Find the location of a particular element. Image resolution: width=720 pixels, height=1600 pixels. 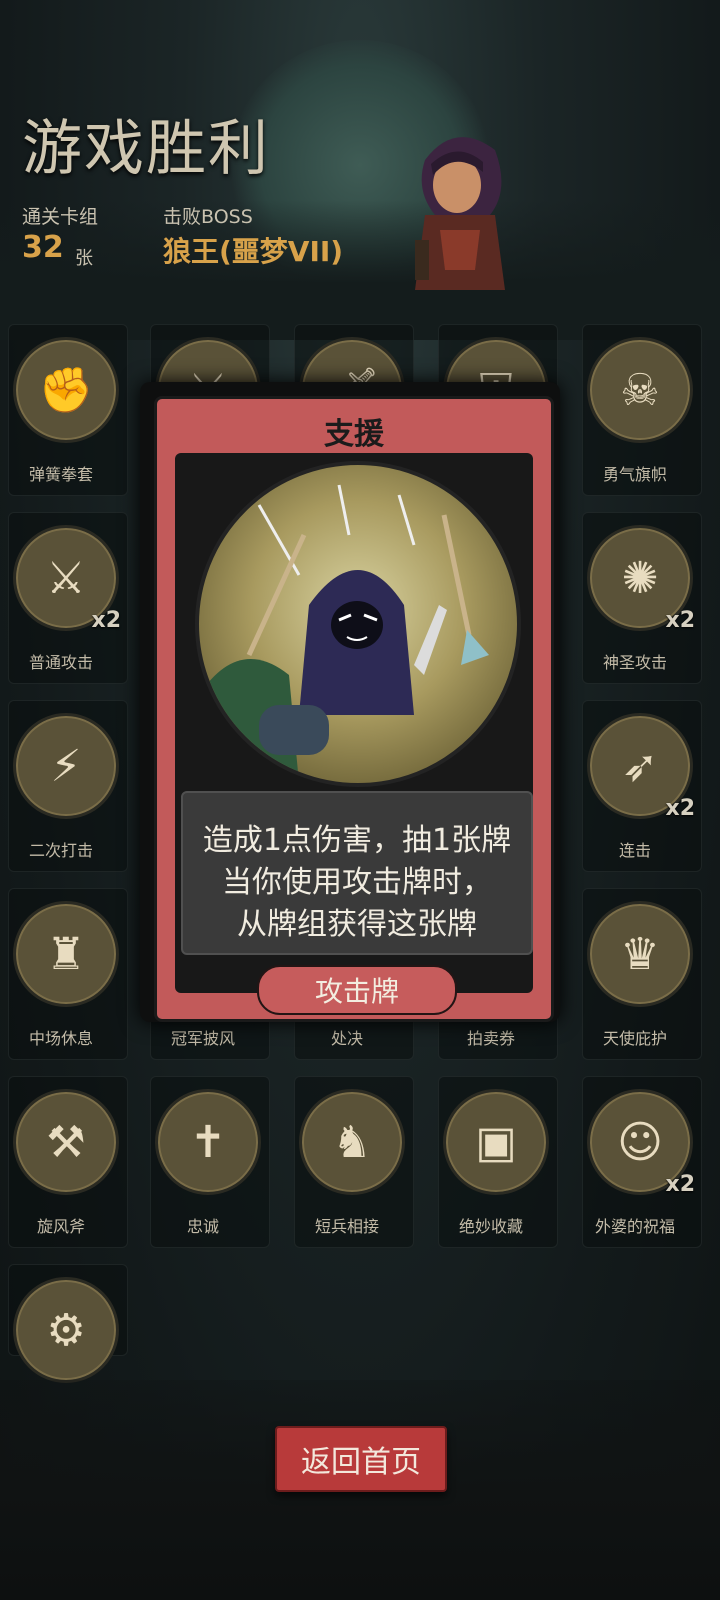

boss-label: 击败BOSS is located at coordinates (208, 217).